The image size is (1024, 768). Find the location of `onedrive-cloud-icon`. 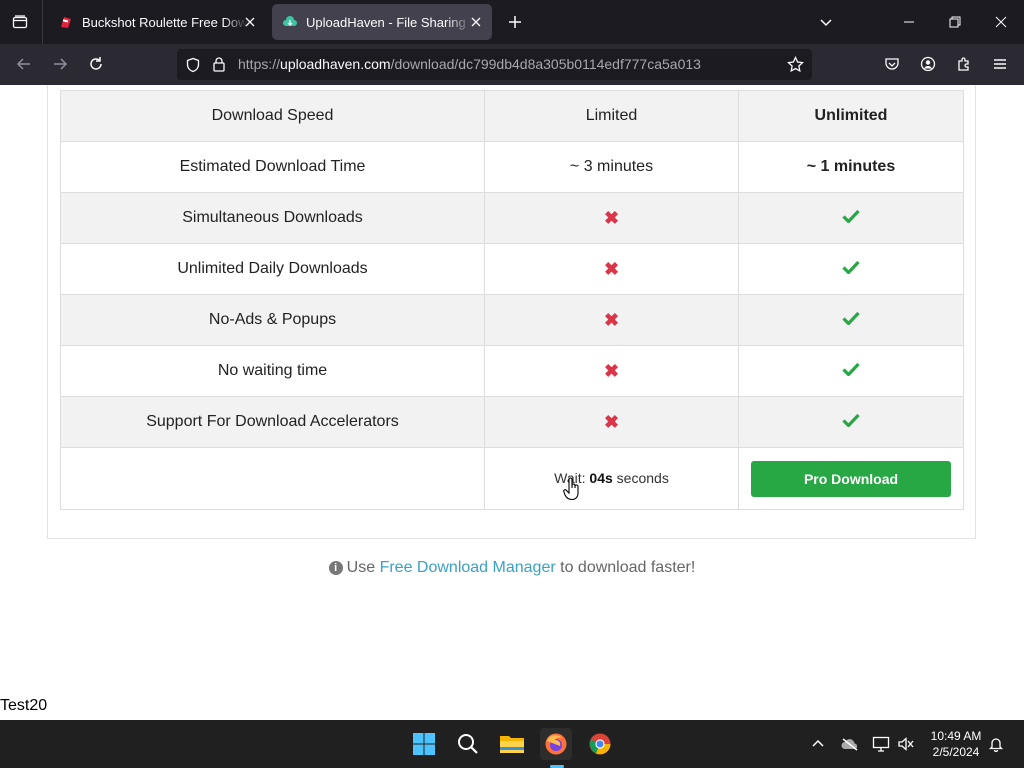

onedrive-cloud-icon is located at coordinates (850, 744).